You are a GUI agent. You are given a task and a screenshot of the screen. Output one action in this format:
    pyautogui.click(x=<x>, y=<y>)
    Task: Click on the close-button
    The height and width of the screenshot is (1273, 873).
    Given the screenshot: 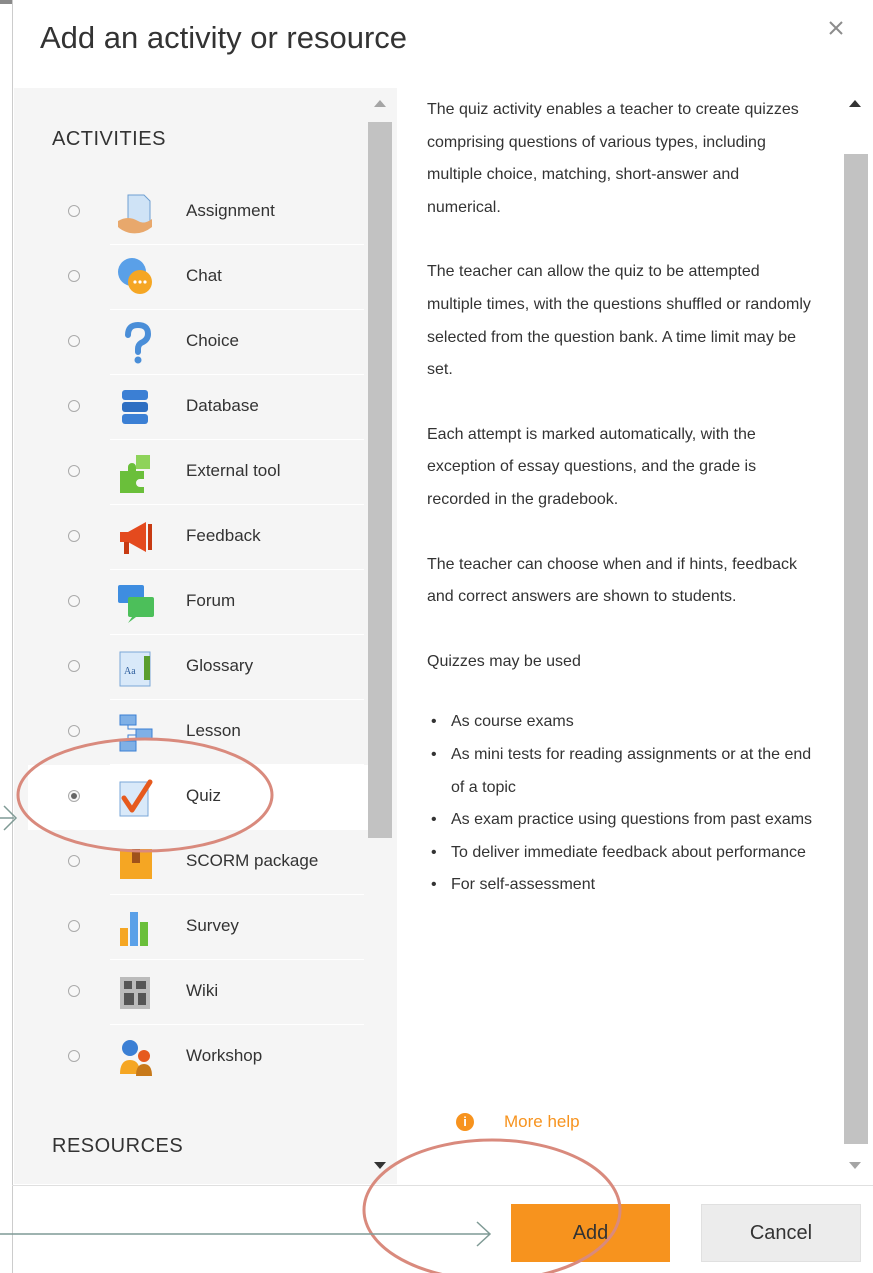 What is the action you would take?
    pyautogui.click(x=836, y=29)
    